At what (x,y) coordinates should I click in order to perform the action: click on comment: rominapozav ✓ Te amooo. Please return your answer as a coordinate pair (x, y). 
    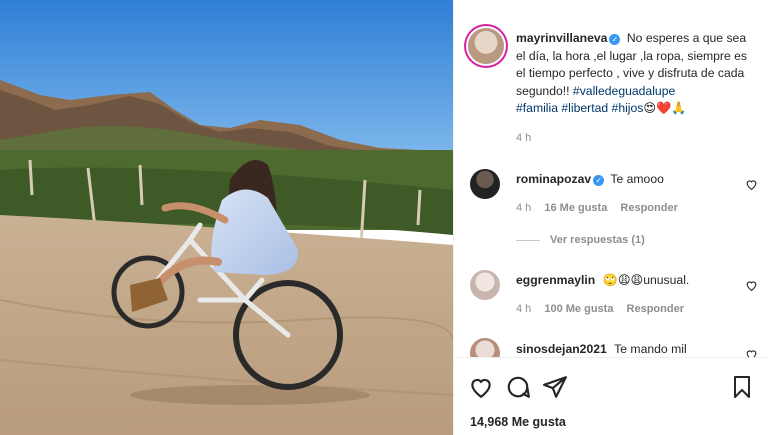
    Looking at the image, I should click on (590, 179).